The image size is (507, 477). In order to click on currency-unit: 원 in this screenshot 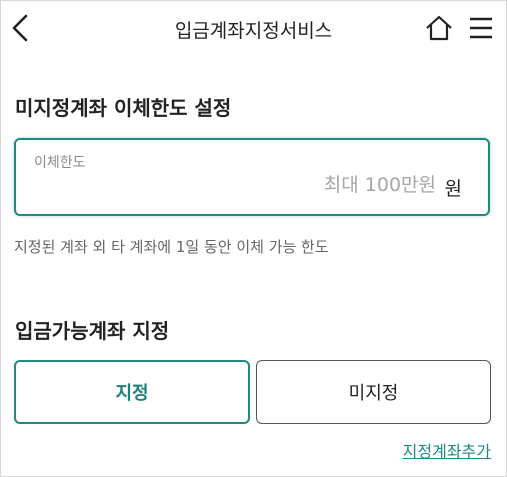, I will do `click(453, 189)`.